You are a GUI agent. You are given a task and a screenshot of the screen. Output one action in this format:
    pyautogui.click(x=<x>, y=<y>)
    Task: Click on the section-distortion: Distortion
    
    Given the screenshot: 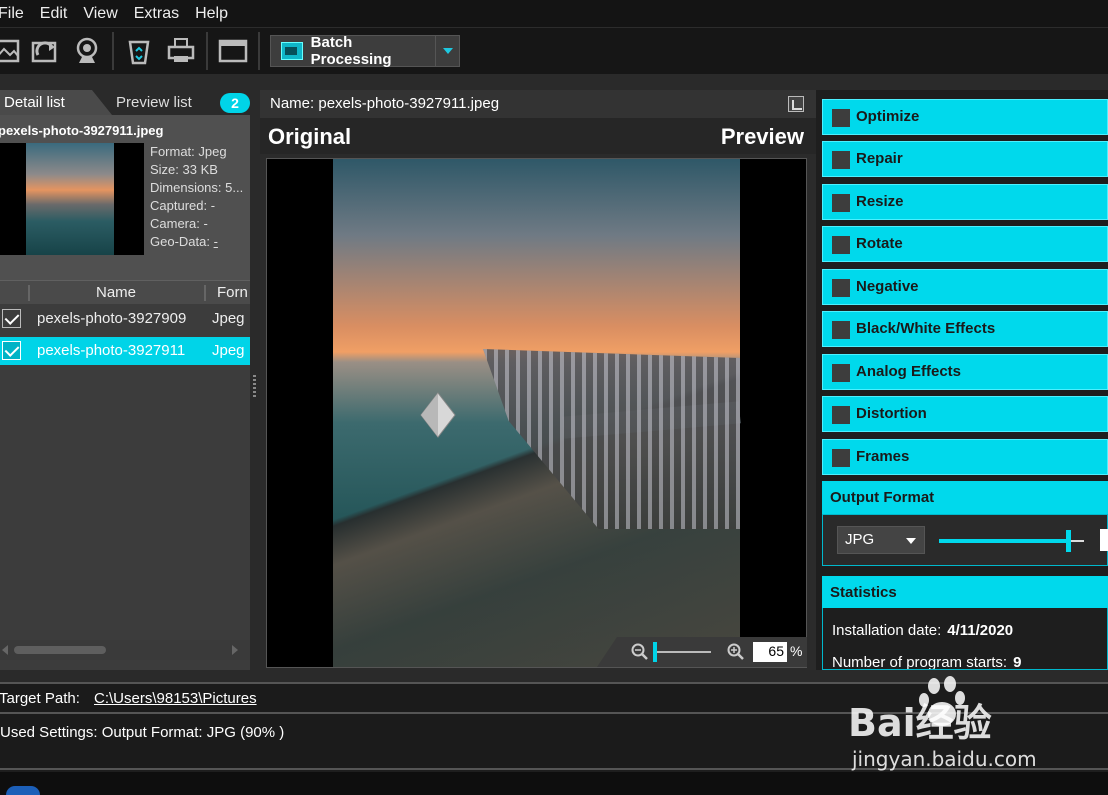 What is the action you would take?
    pyautogui.click(x=965, y=414)
    